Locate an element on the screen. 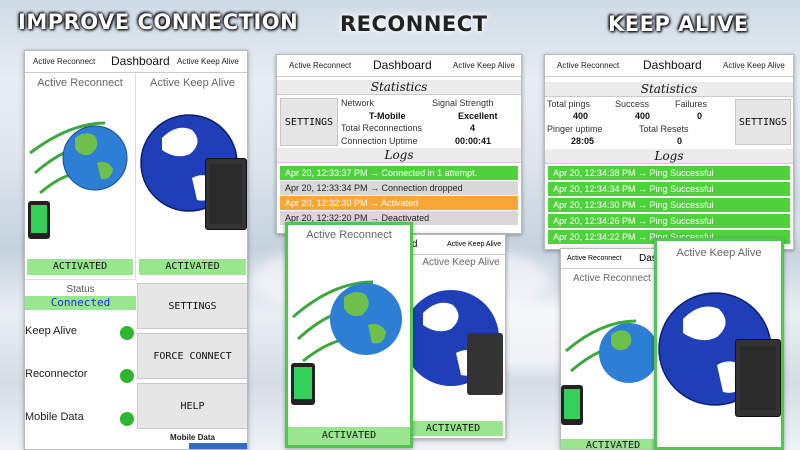  network-label: Network is located at coordinates (358, 103).